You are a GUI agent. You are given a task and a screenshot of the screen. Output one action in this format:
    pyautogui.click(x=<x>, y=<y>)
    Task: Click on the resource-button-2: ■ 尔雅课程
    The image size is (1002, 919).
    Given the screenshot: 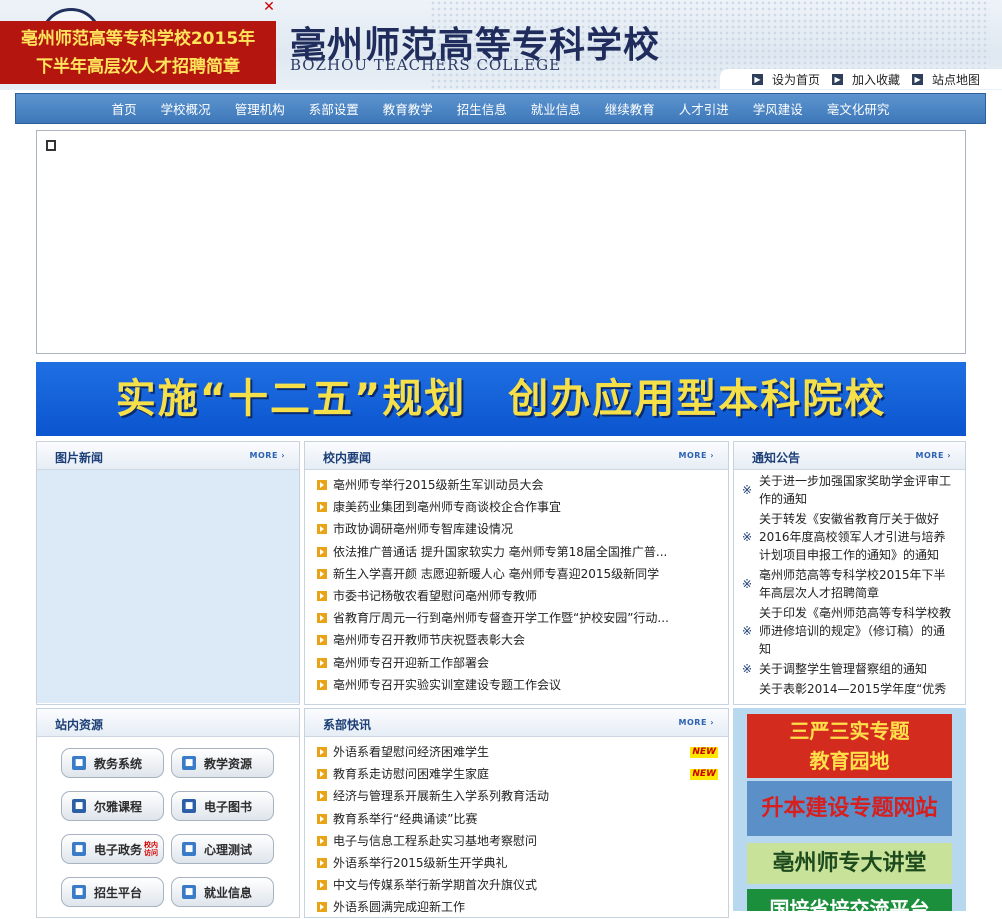 What is the action you would take?
    pyautogui.click(x=112, y=806)
    